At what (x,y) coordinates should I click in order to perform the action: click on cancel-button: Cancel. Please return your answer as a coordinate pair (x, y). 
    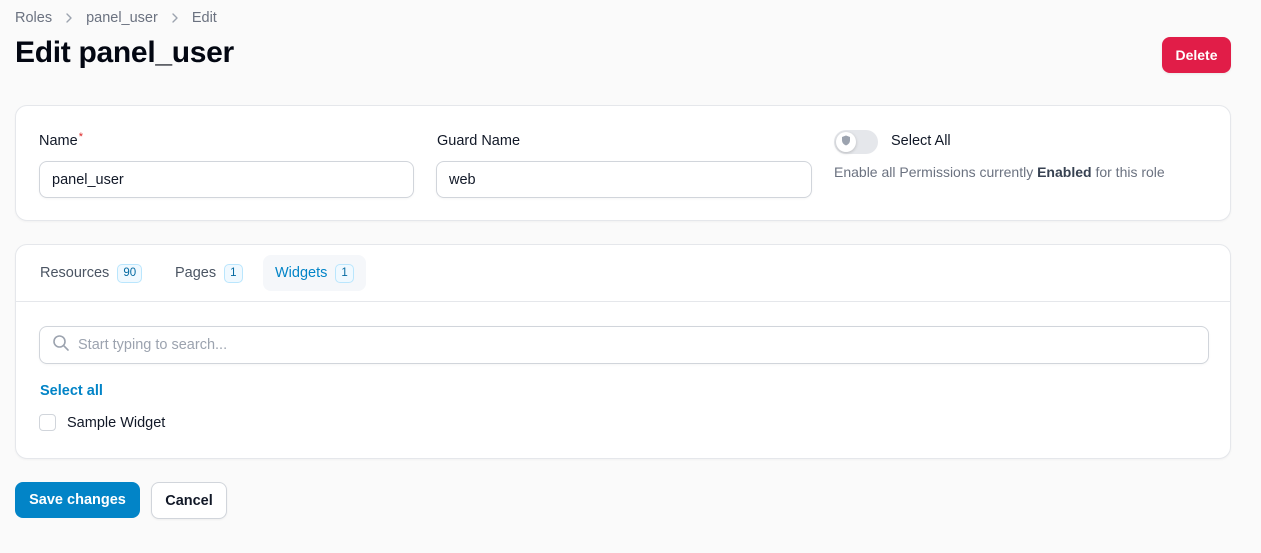
    Looking at the image, I should click on (189, 500).